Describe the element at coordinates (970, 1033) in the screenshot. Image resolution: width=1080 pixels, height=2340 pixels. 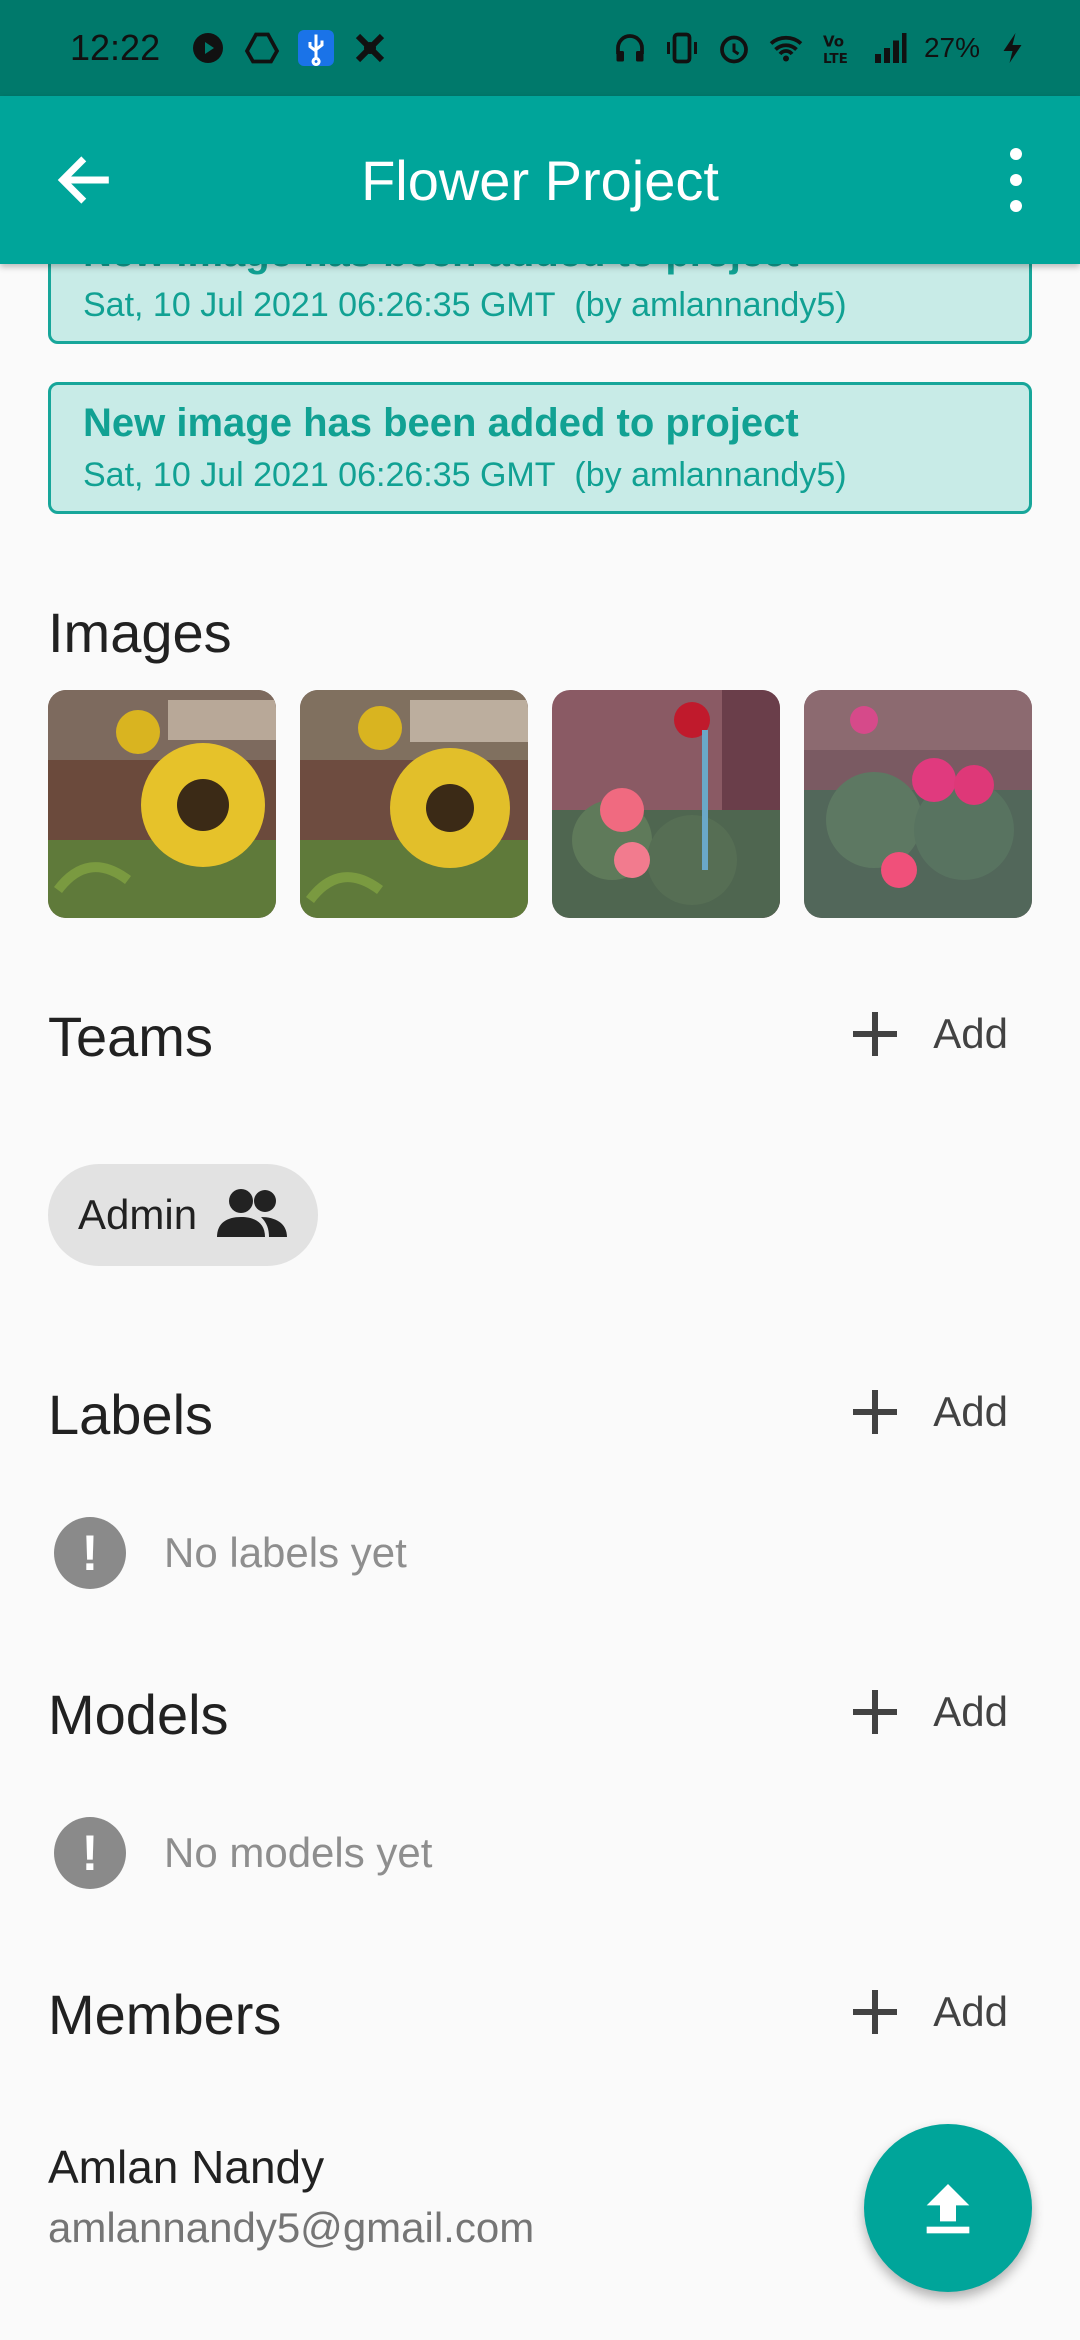
I see `add-team-label: Add` at that location.